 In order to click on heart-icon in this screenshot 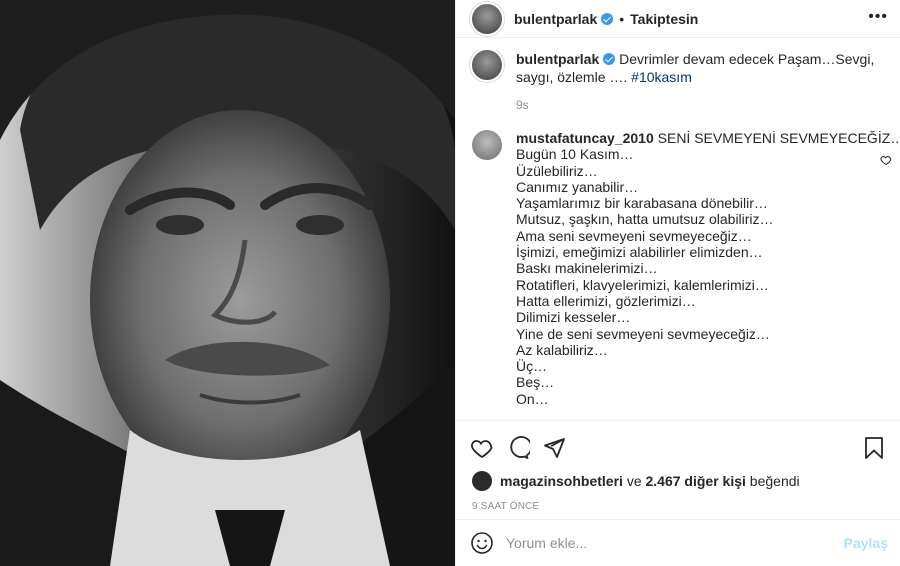, I will do `click(482, 448)`.